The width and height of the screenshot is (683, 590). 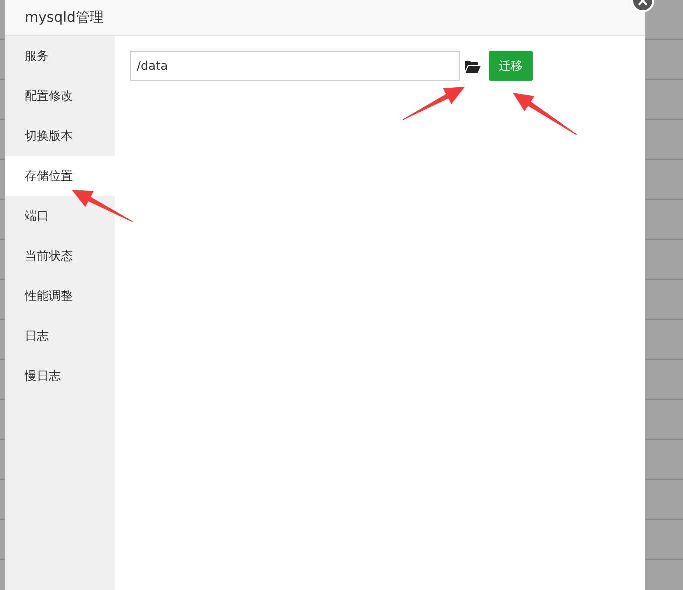 I want to click on path-field: /data, so click(x=295, y=66).